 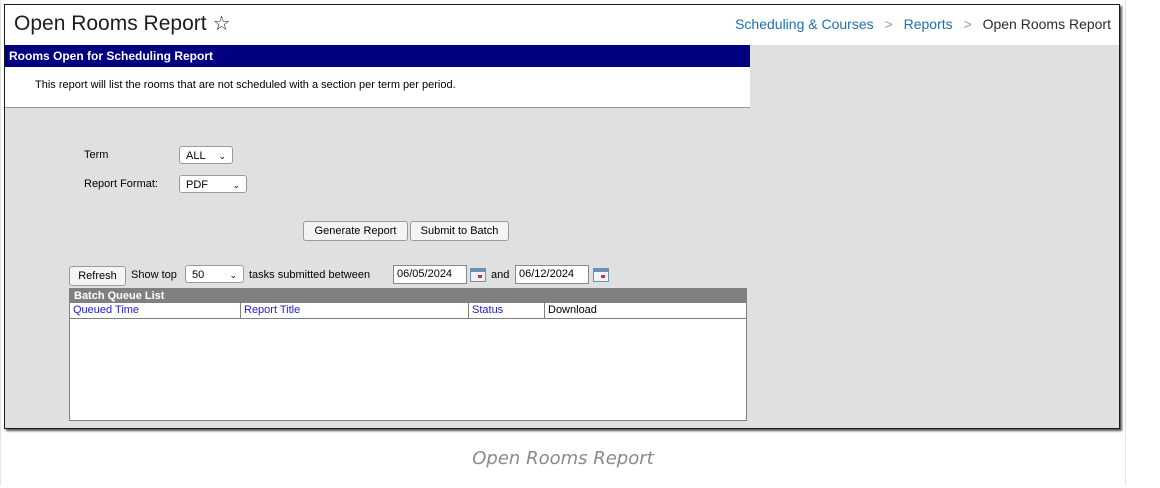 What do you see at coordinates (213, 184) in the screenshot?
I see `report-format-select: PDF ⌄` at bounding box center [213, 184].